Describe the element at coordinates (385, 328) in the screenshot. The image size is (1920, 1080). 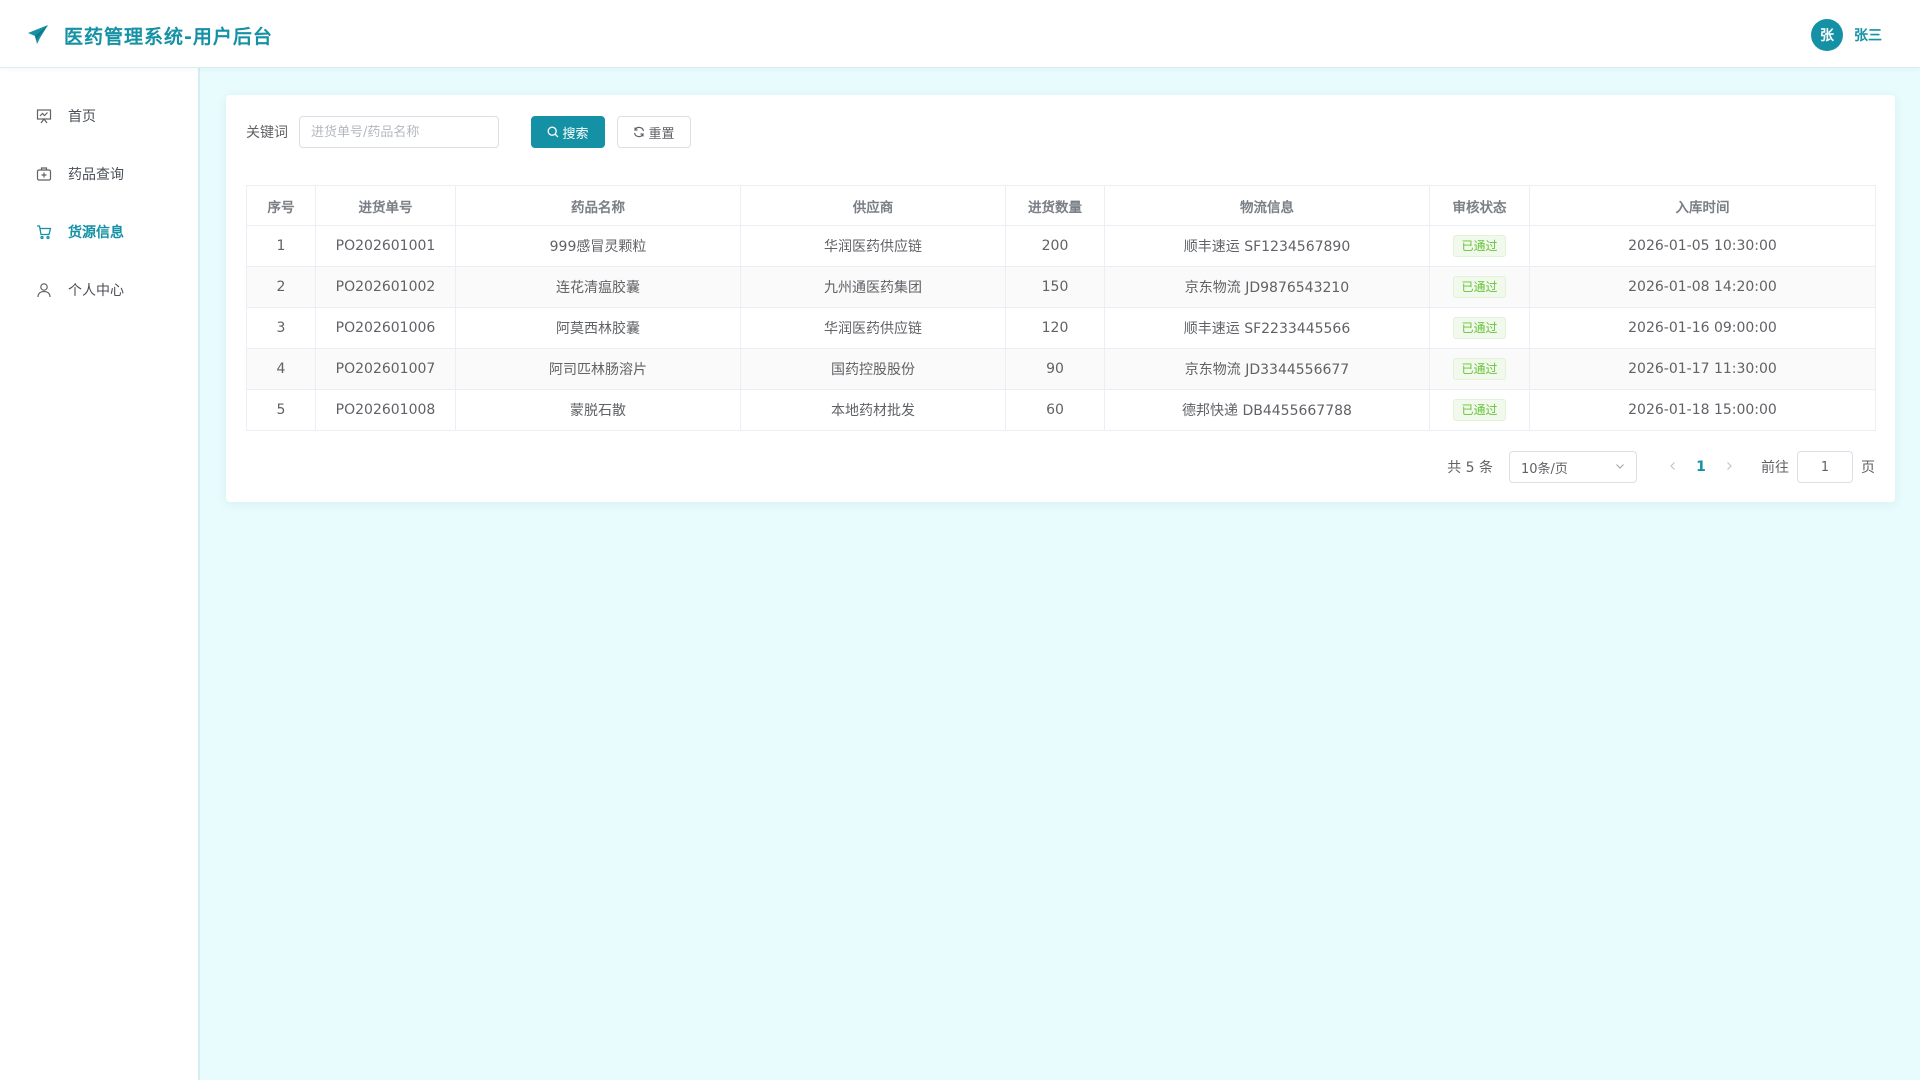
I see `cell-order-no: PO202601006` at that location.